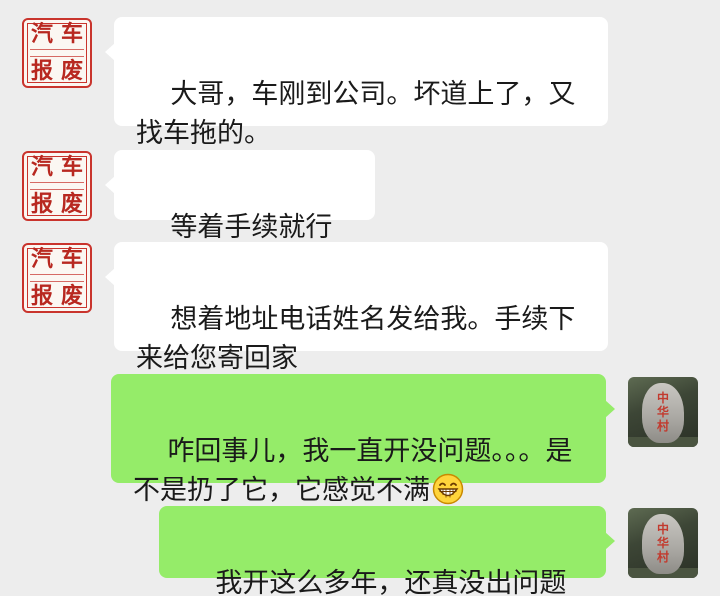 The width and height of the screenshot is (720, 596). What do you see at coordinates (353, 471) in the screenshot?
I see `message-text: 咋回事儿，我一直开没问题。。。是不是扔了它，它感觉不满` at bounding box center [353, 471].